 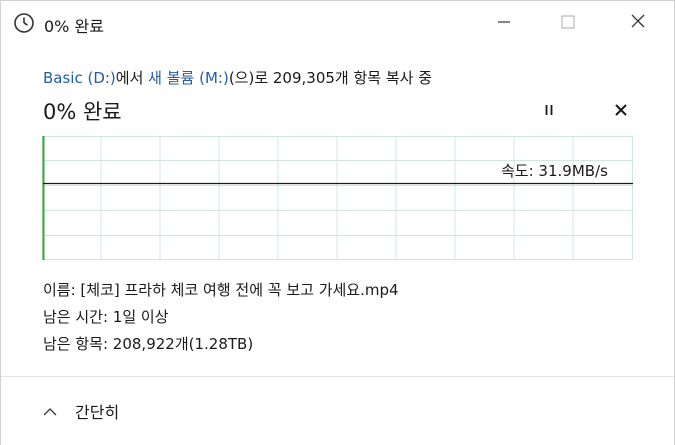 I want to click on minimize-button, so click(x=504, y=23).